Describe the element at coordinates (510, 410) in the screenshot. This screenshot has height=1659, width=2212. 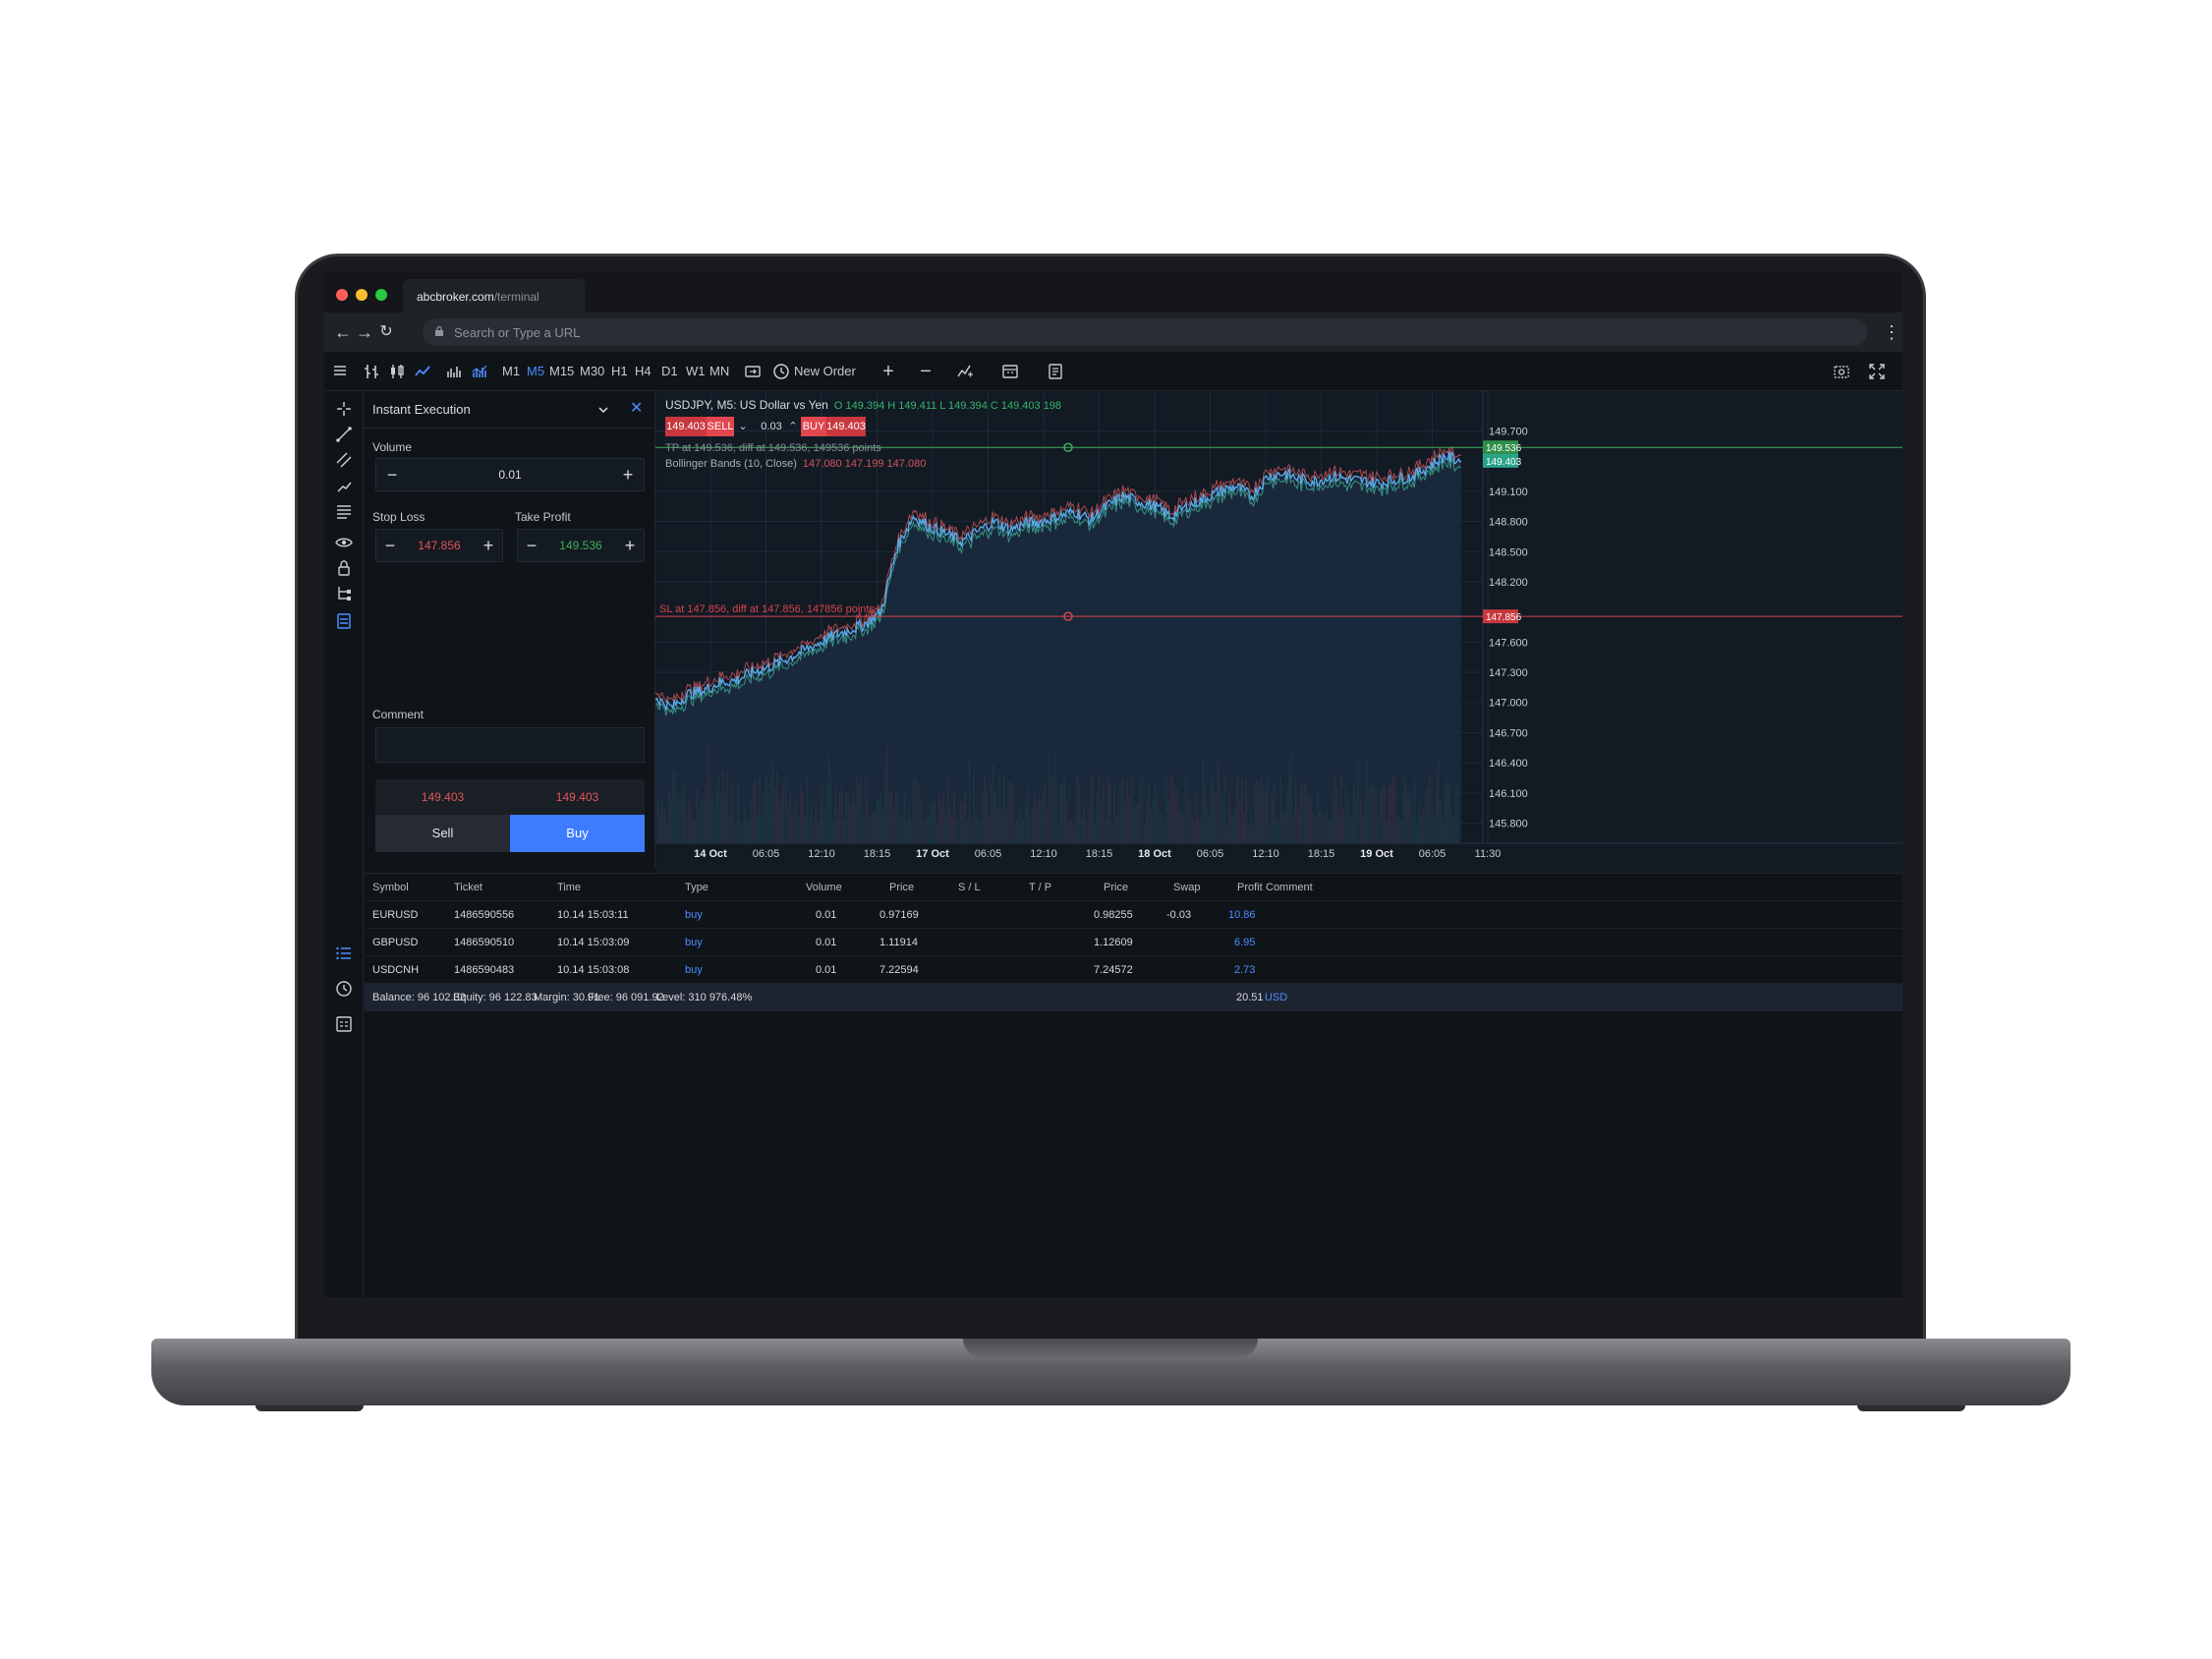
I see `execution-mode-select: Instant Execution ✕` at that location.